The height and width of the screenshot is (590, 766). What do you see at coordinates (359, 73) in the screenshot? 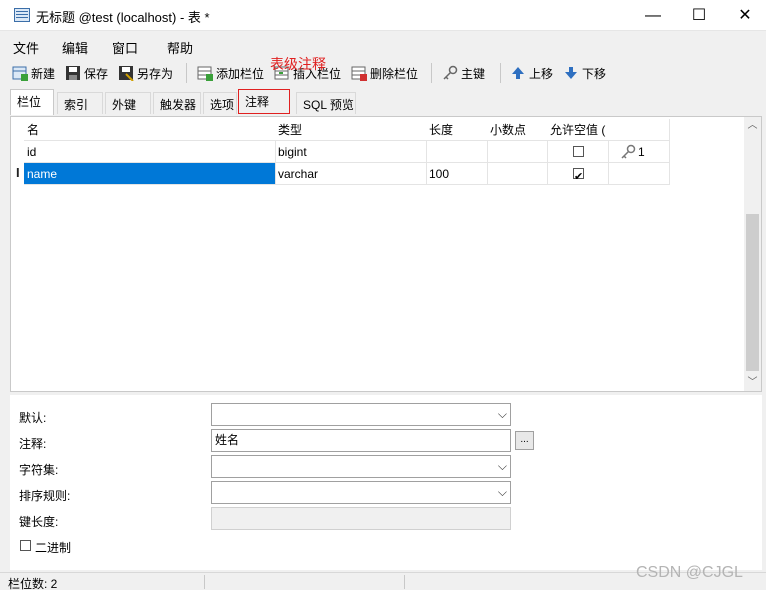
I see `delete-field-icon` at bounding box center [359, 73].